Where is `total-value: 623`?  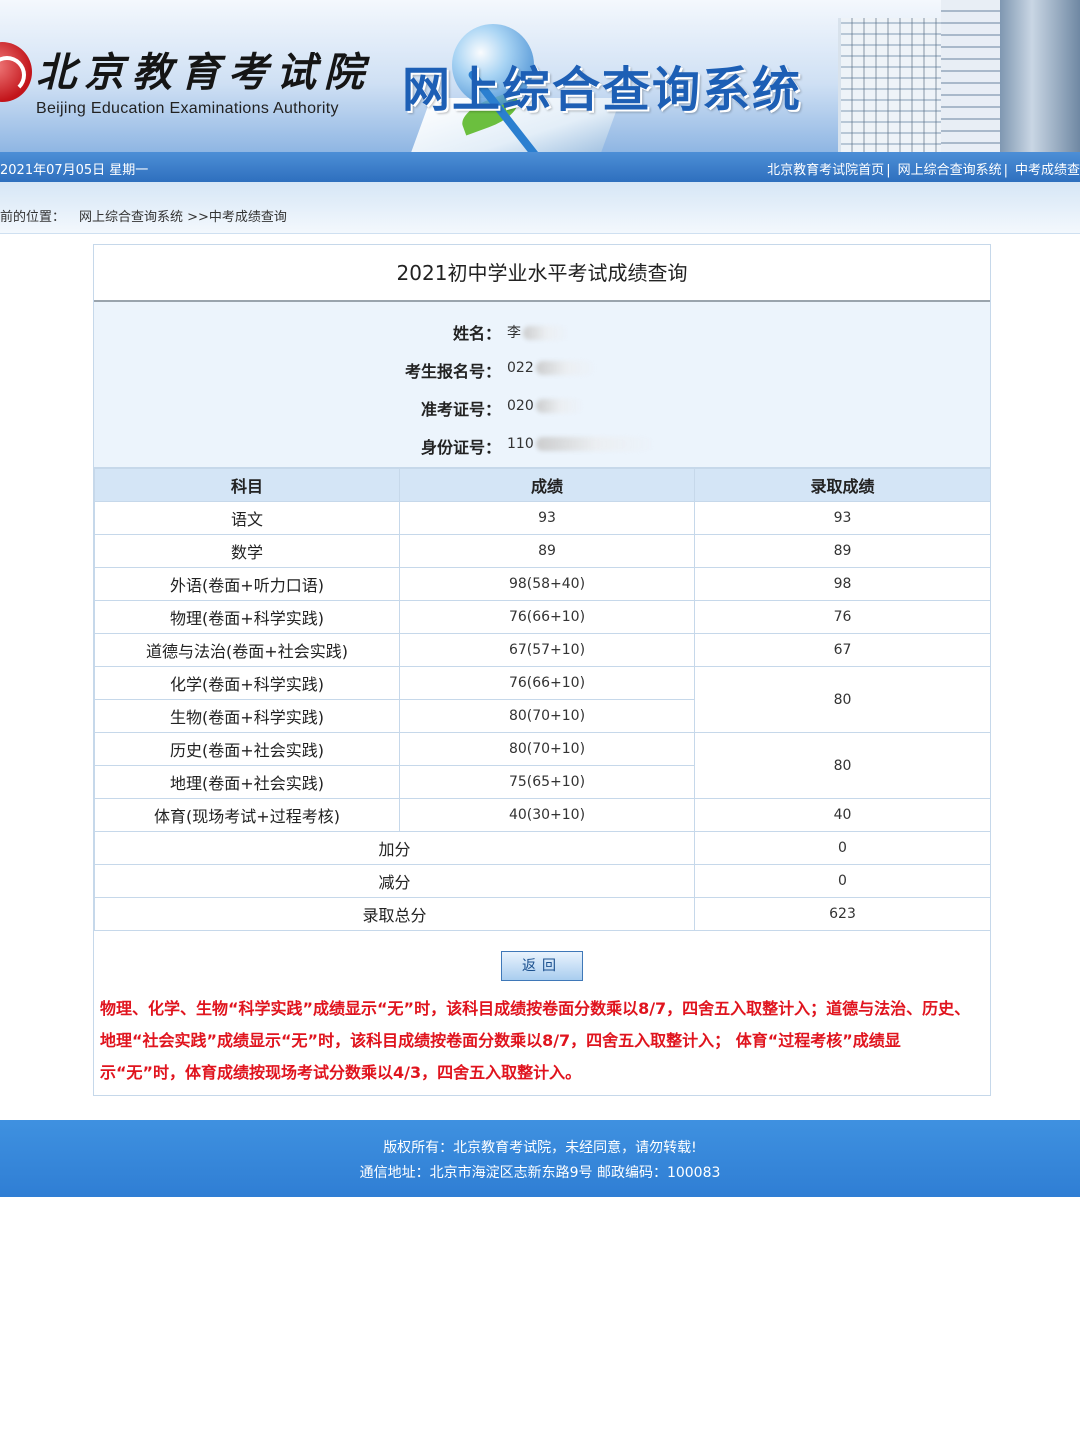
total-value: 623 is located at coordinates (842, 914).